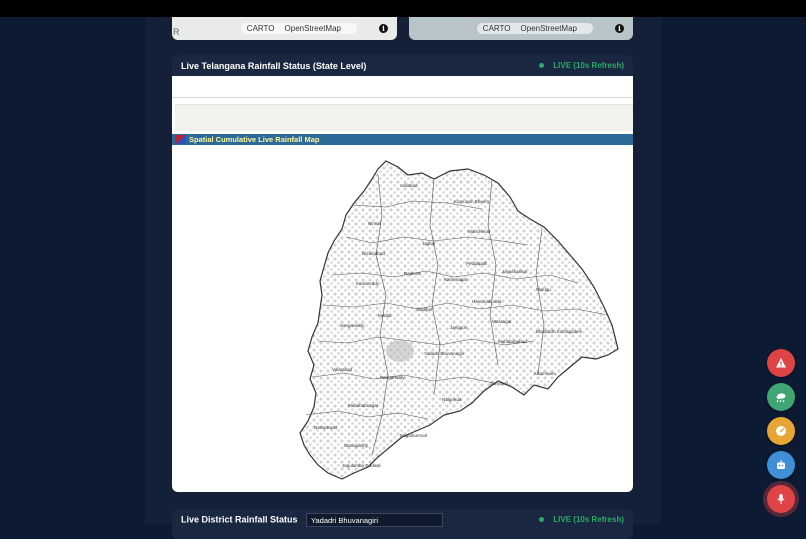 This screenshot has height=539, width=806. I want to click on svg-text: Siddipet, so click(424, 309).